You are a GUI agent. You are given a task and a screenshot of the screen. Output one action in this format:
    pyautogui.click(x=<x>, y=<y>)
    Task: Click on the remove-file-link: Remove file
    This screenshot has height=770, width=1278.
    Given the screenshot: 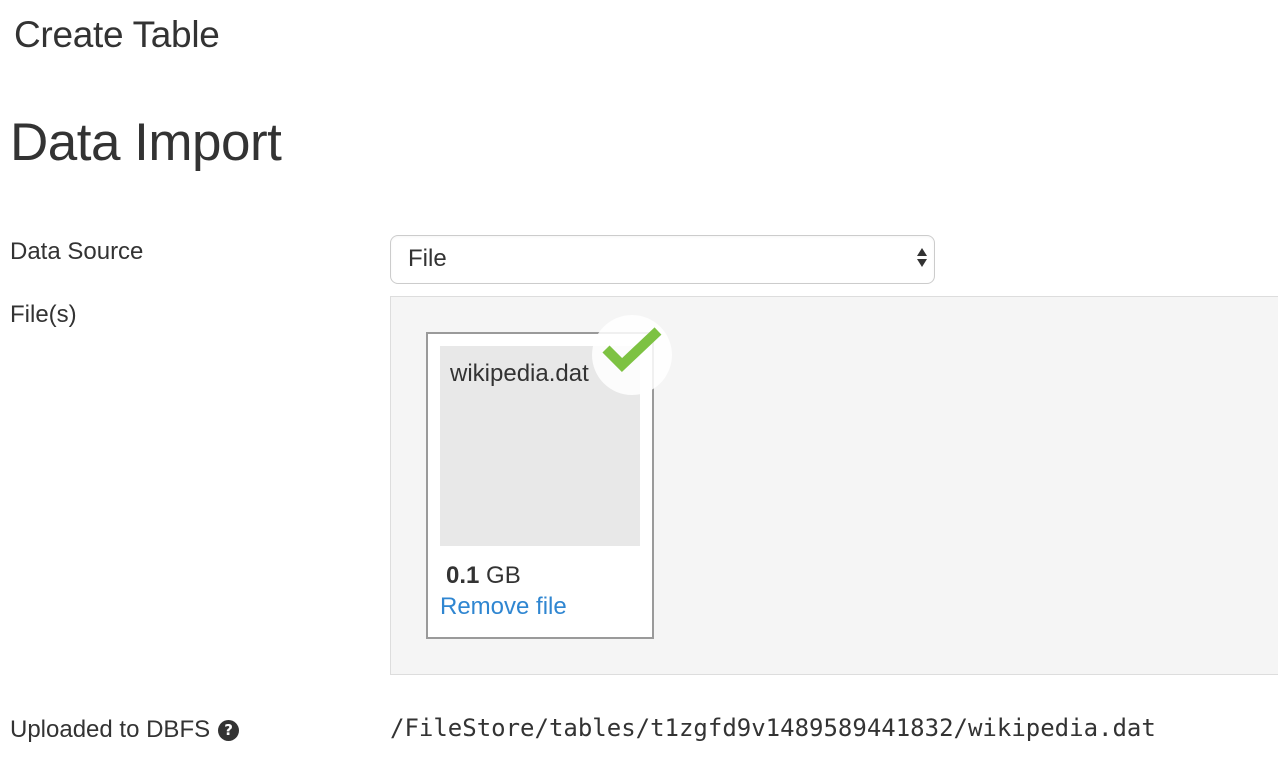 What is the action you would take?
    pyautogui.click(x=503, y=607)
    